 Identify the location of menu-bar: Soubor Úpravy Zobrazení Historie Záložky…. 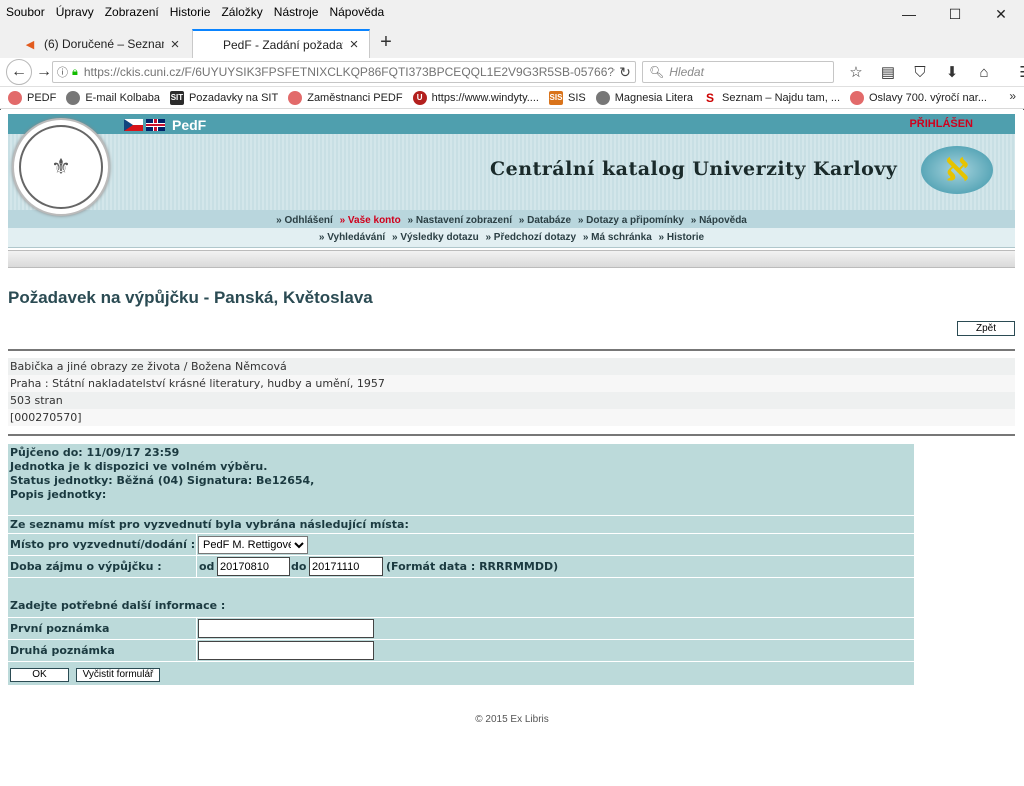
(512, 12).